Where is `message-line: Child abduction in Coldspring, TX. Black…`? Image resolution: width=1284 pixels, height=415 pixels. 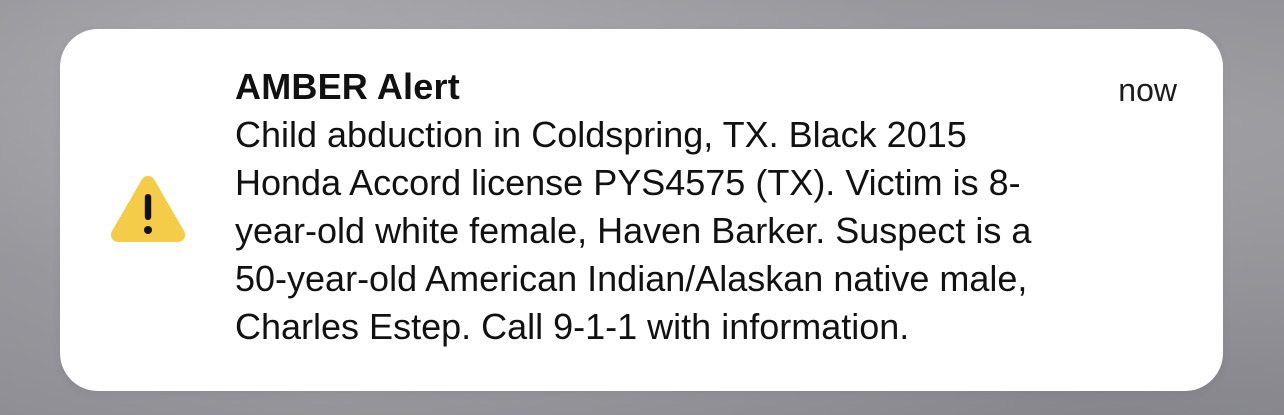
message-line: Child abduction in Coldspring, TX. Black… is located at coordinates (601, 134).